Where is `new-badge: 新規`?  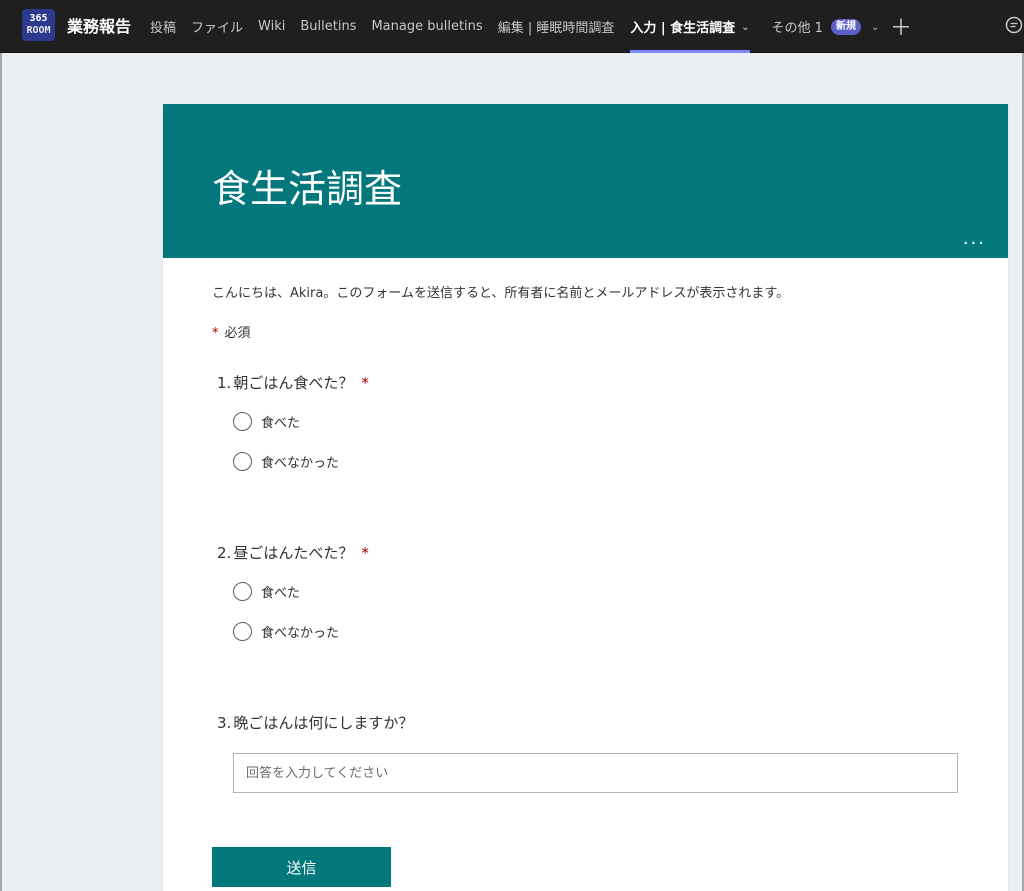 new-badge: 新規 is located at coordinates (845, 26).